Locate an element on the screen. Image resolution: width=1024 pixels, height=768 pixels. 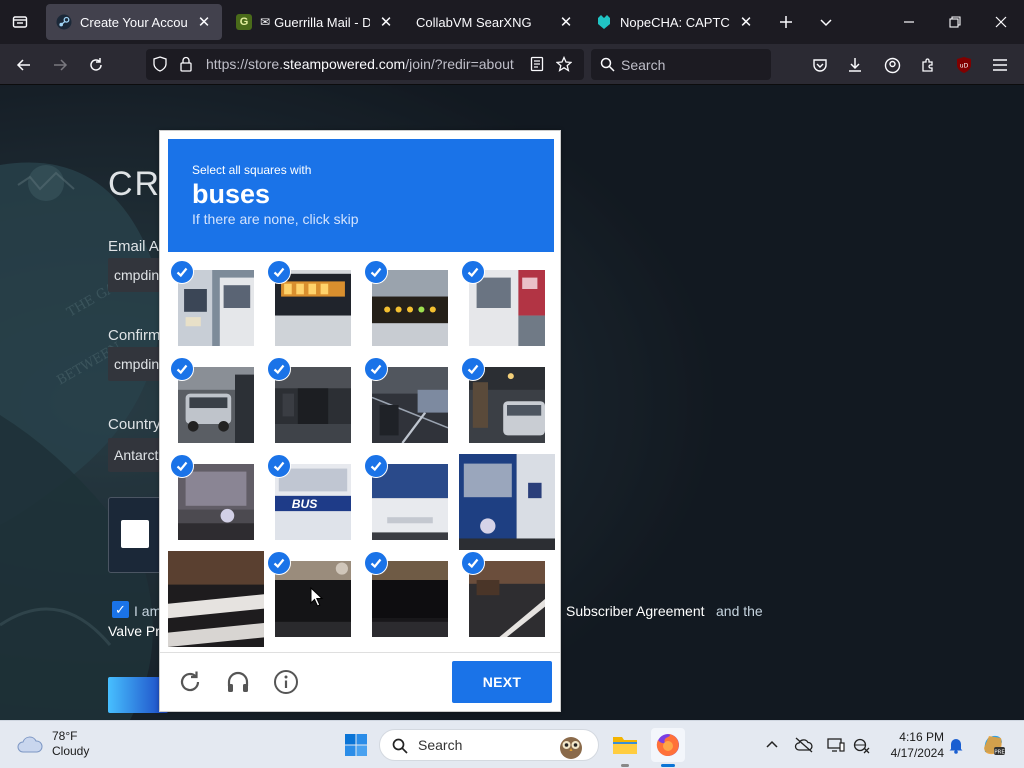
new-tab-icon is located at coordinates (786, 22).